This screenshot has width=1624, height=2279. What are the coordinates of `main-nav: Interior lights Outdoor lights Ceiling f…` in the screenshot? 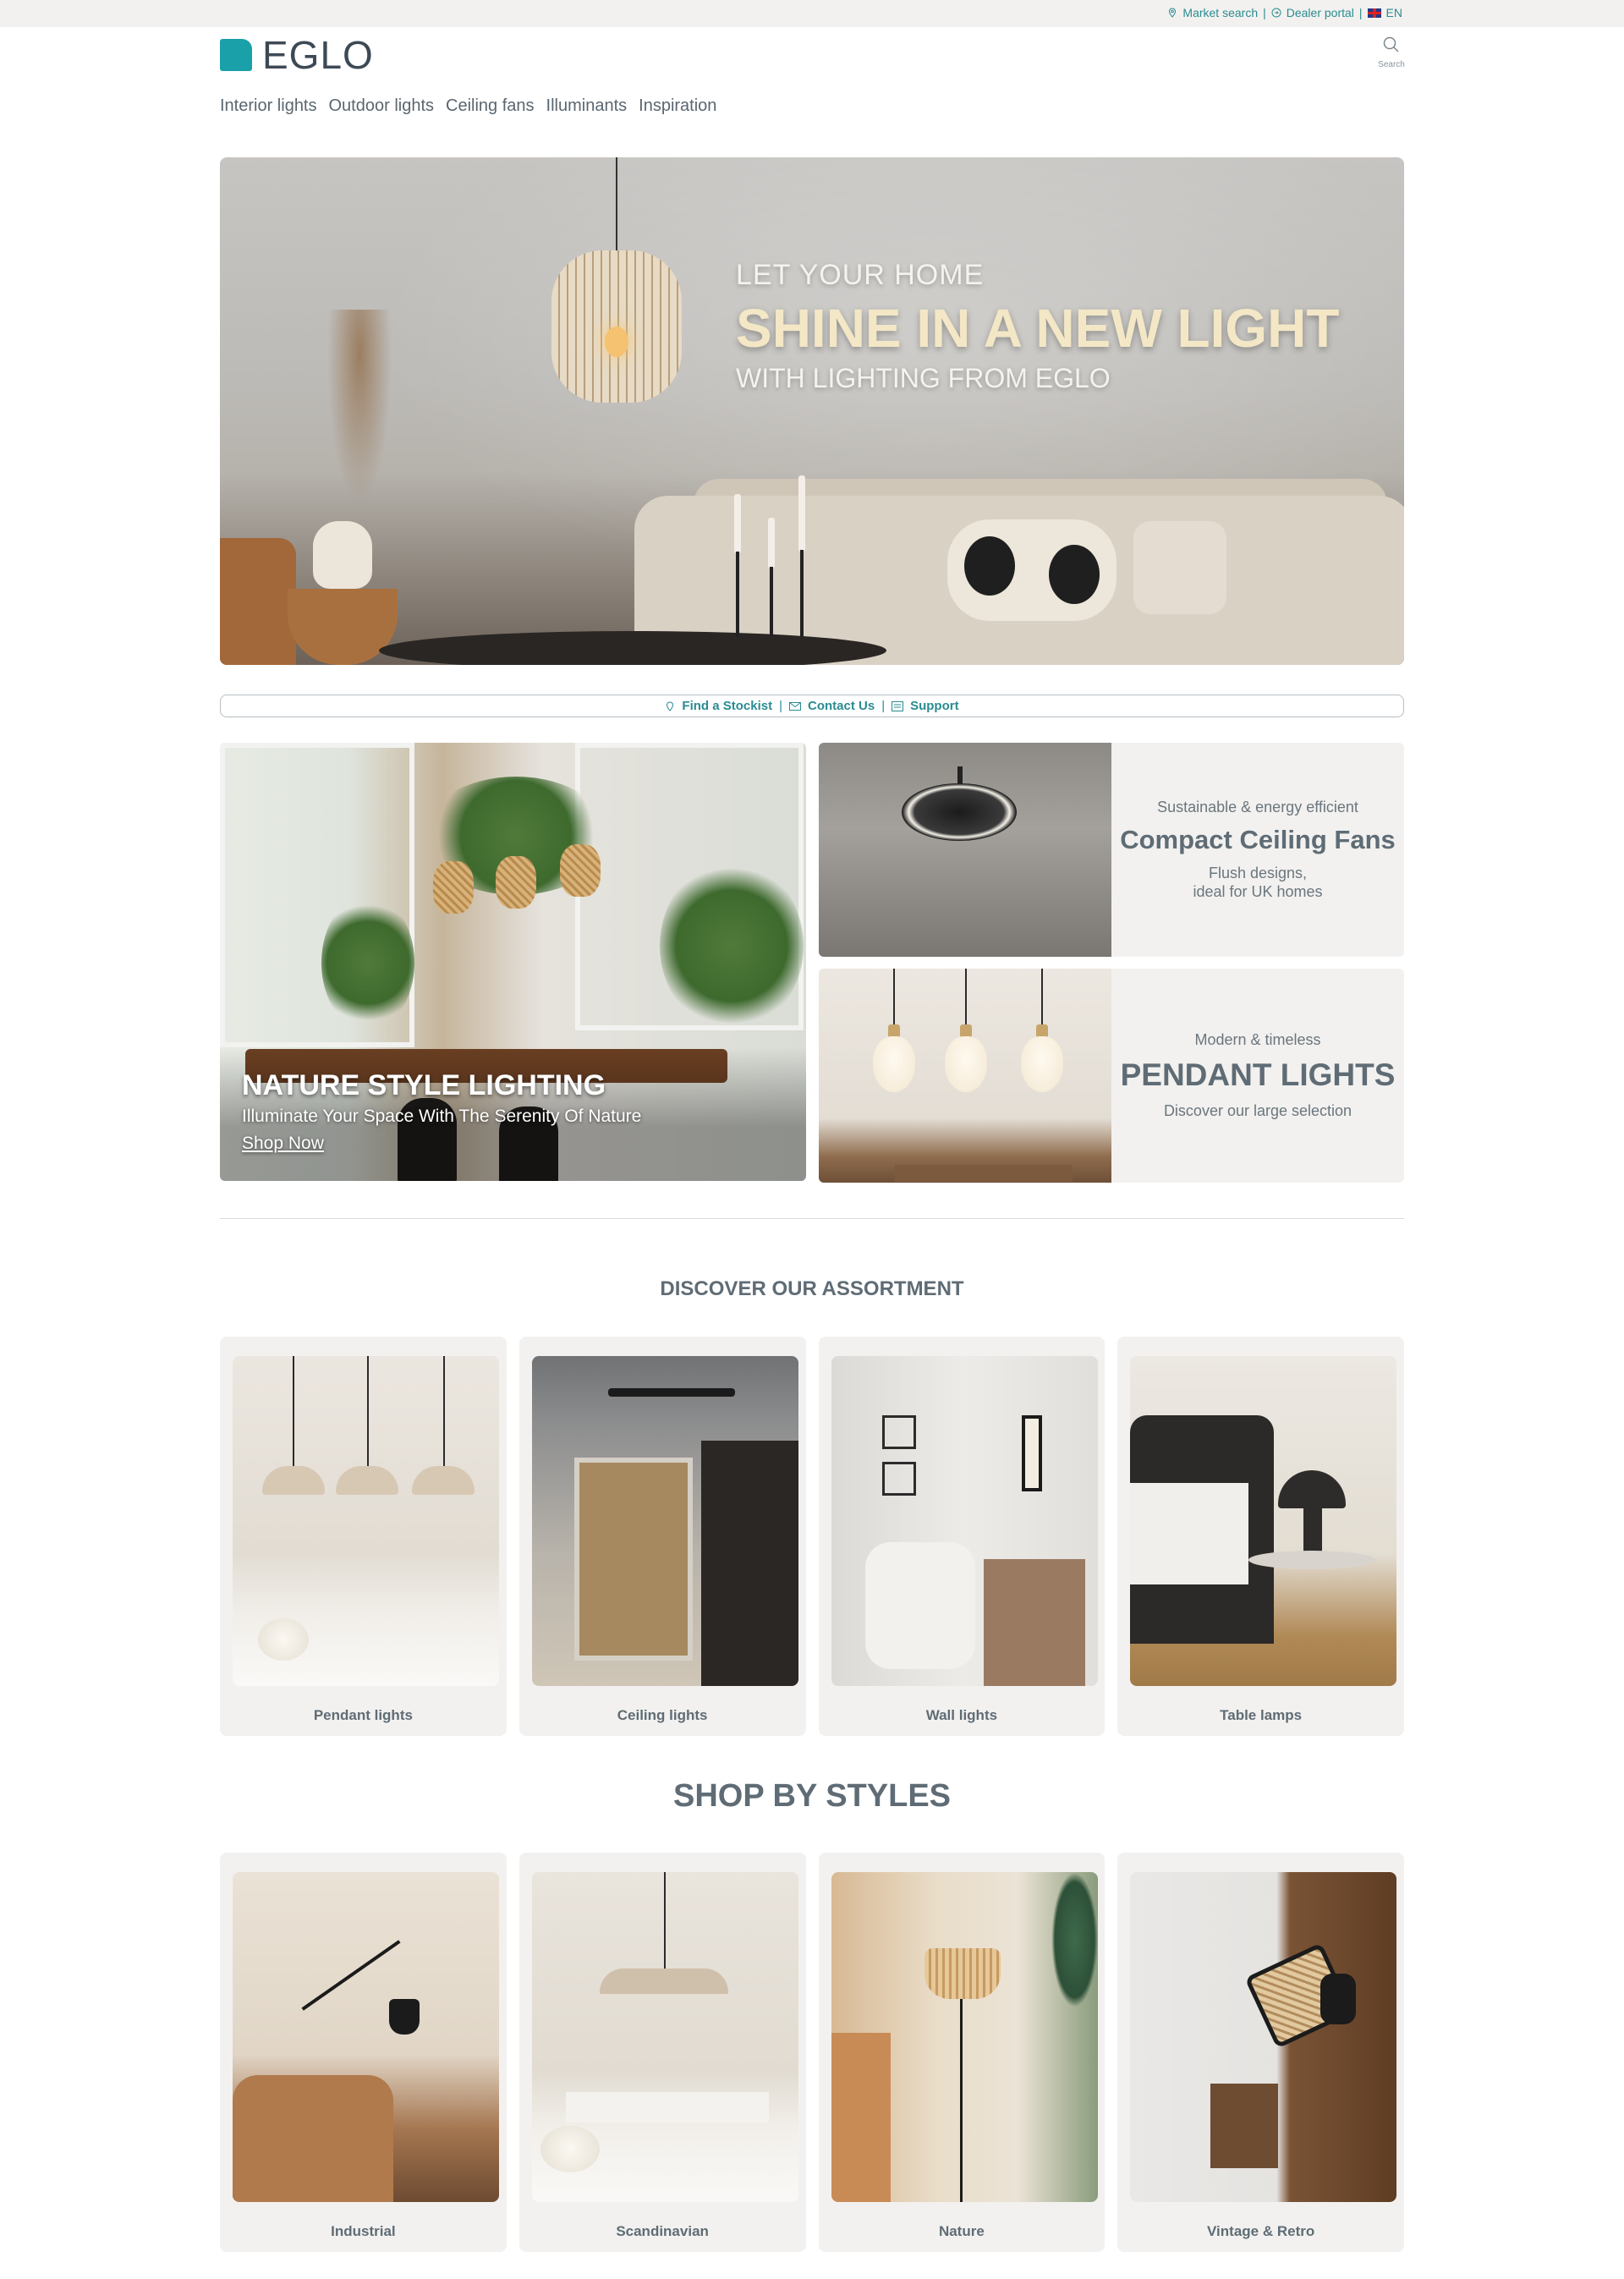 It's located at (468, 106).